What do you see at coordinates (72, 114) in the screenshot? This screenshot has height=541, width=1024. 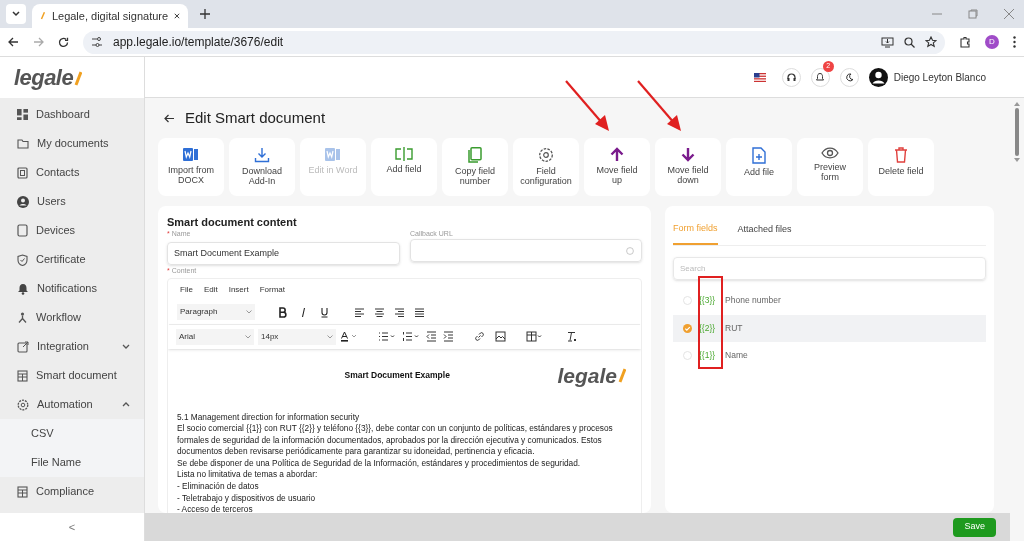 I see `sidebar-item: Dashboard` at bounding box center [72, 114].